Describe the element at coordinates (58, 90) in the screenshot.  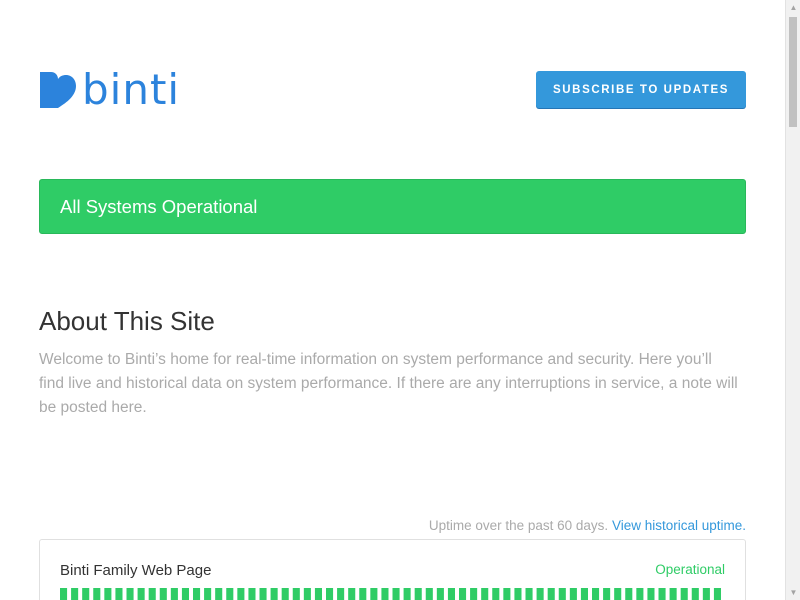
I see `heart-logo-icon` at that location.